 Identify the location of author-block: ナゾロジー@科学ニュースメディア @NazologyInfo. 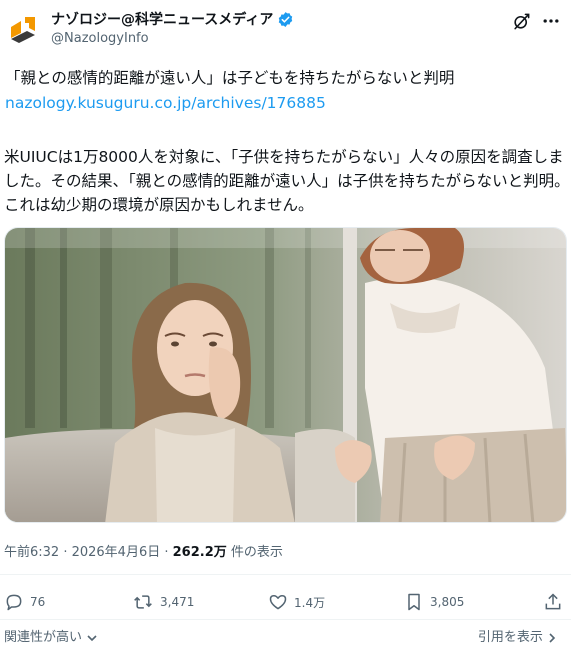
(172, 27).